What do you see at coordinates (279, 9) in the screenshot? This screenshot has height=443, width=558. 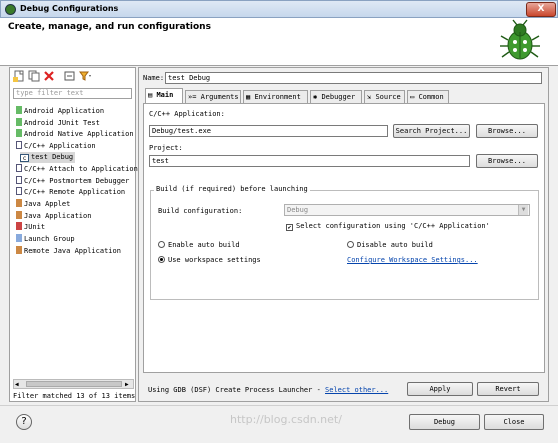 I see `title-bar: Debug Configurations X` at bounding box center [279, 9].